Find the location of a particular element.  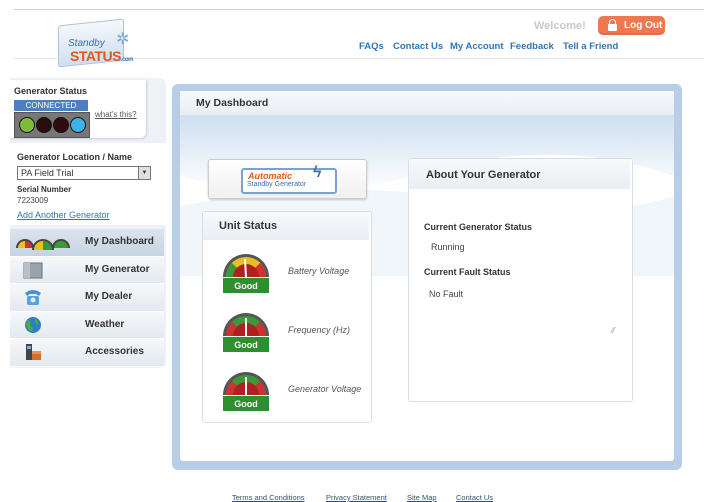

add-generator-link: Add Another Generator is located at coordinates (63, 215).